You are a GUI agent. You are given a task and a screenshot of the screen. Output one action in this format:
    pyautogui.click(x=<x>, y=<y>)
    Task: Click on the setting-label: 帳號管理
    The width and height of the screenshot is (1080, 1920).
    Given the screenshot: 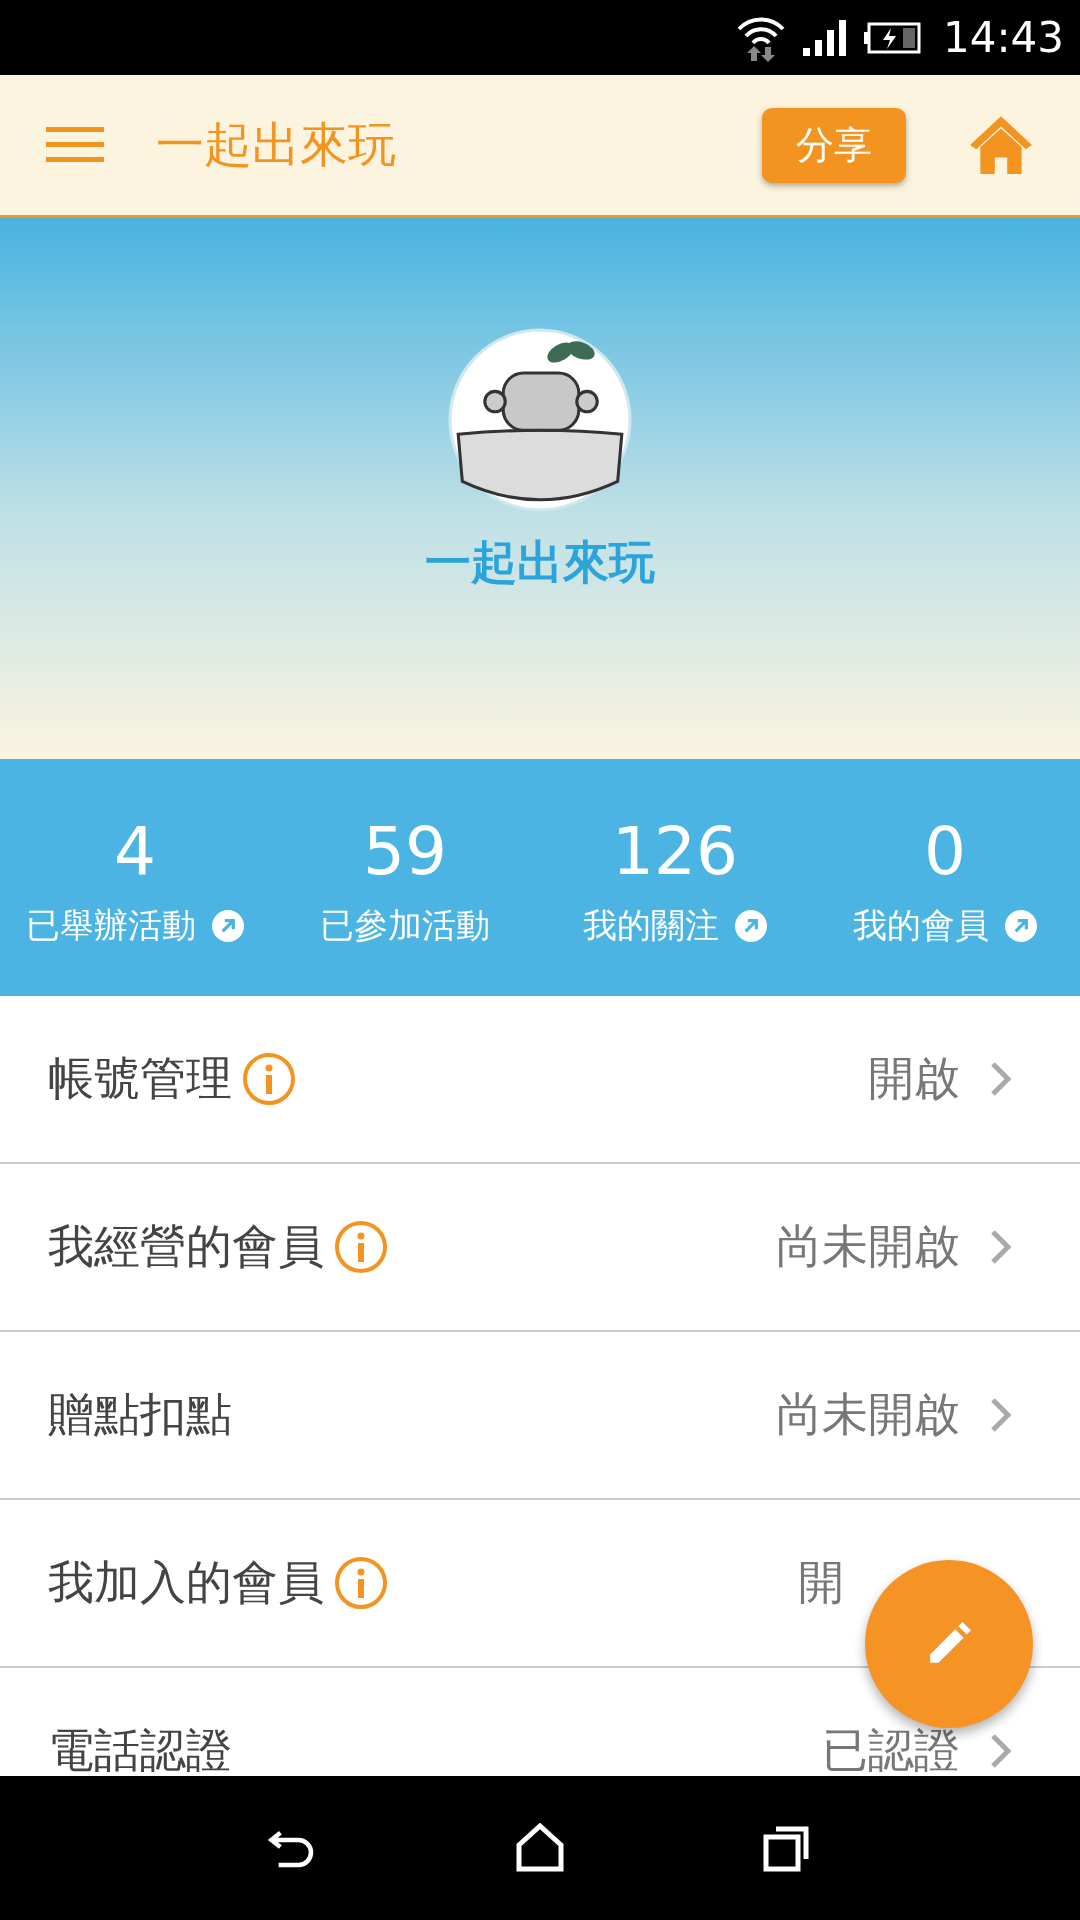 What is the action you would take?
    pyautogui.click(x=140, y=1079)
    